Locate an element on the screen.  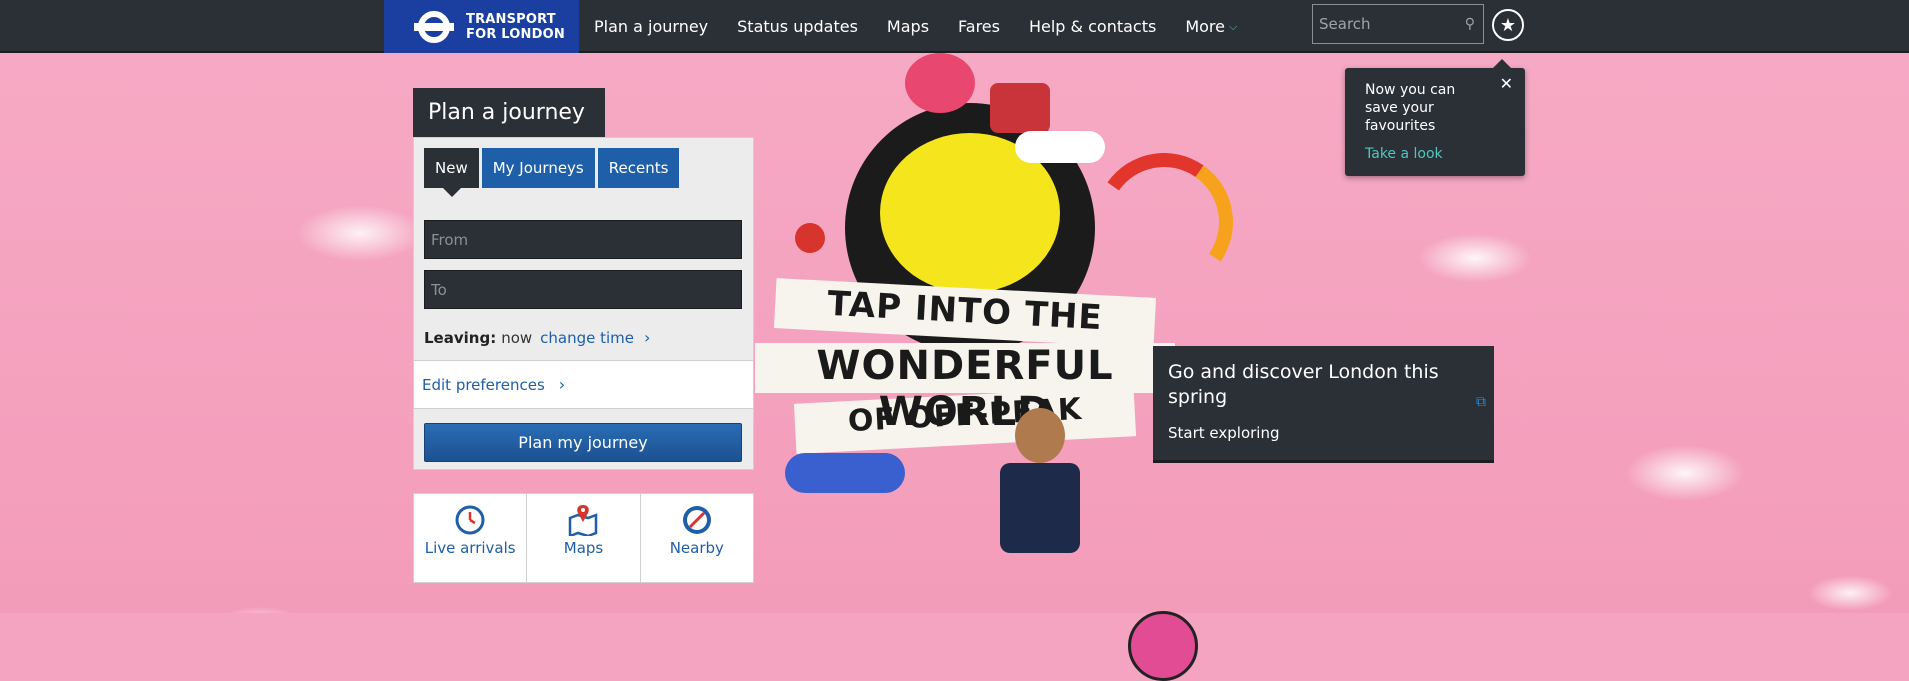
tab-recents: Recents is located at coordinates (638, 168).